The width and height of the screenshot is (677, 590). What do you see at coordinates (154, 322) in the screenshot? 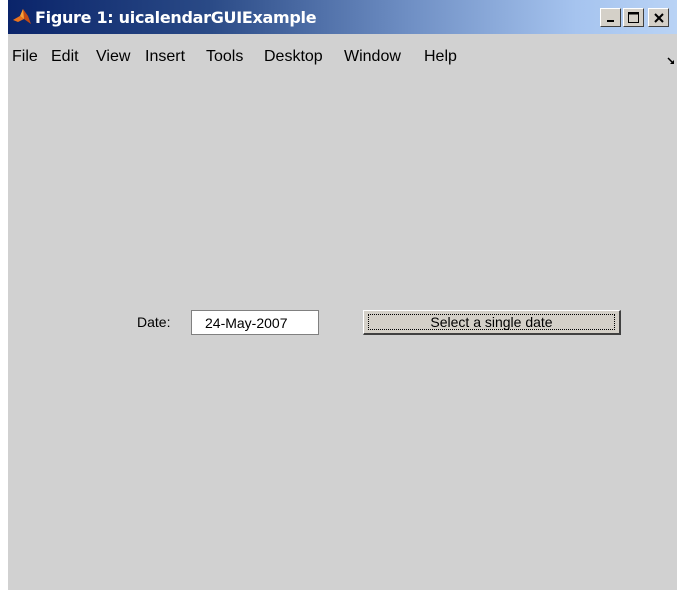
I see `date-label: Date:` at bounding box center [154, 322].